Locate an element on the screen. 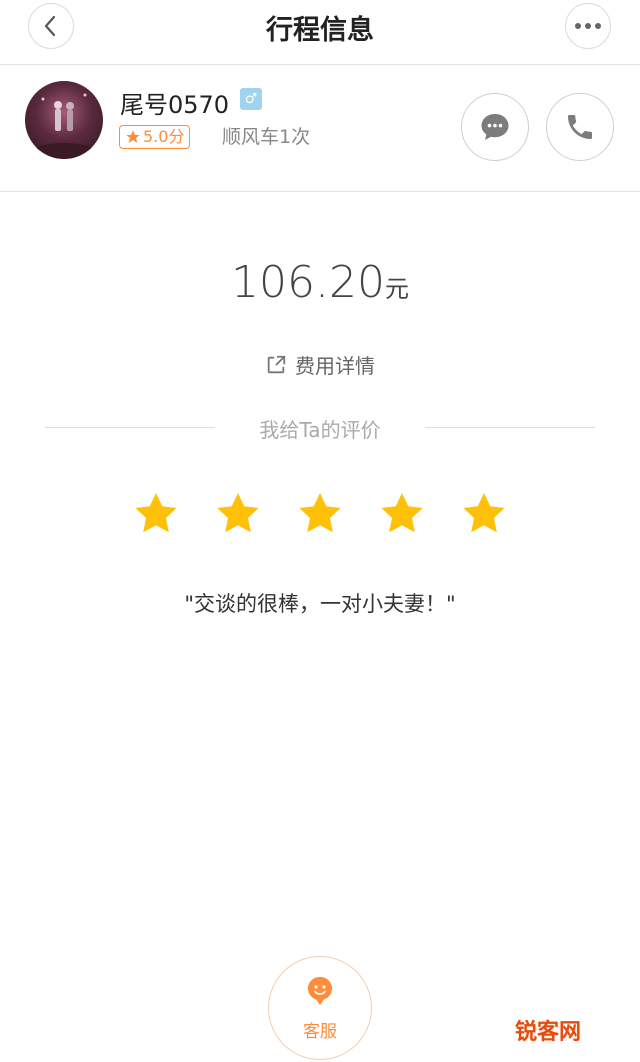  watermark: 锐客网 is located at coordinates (548, 1032).